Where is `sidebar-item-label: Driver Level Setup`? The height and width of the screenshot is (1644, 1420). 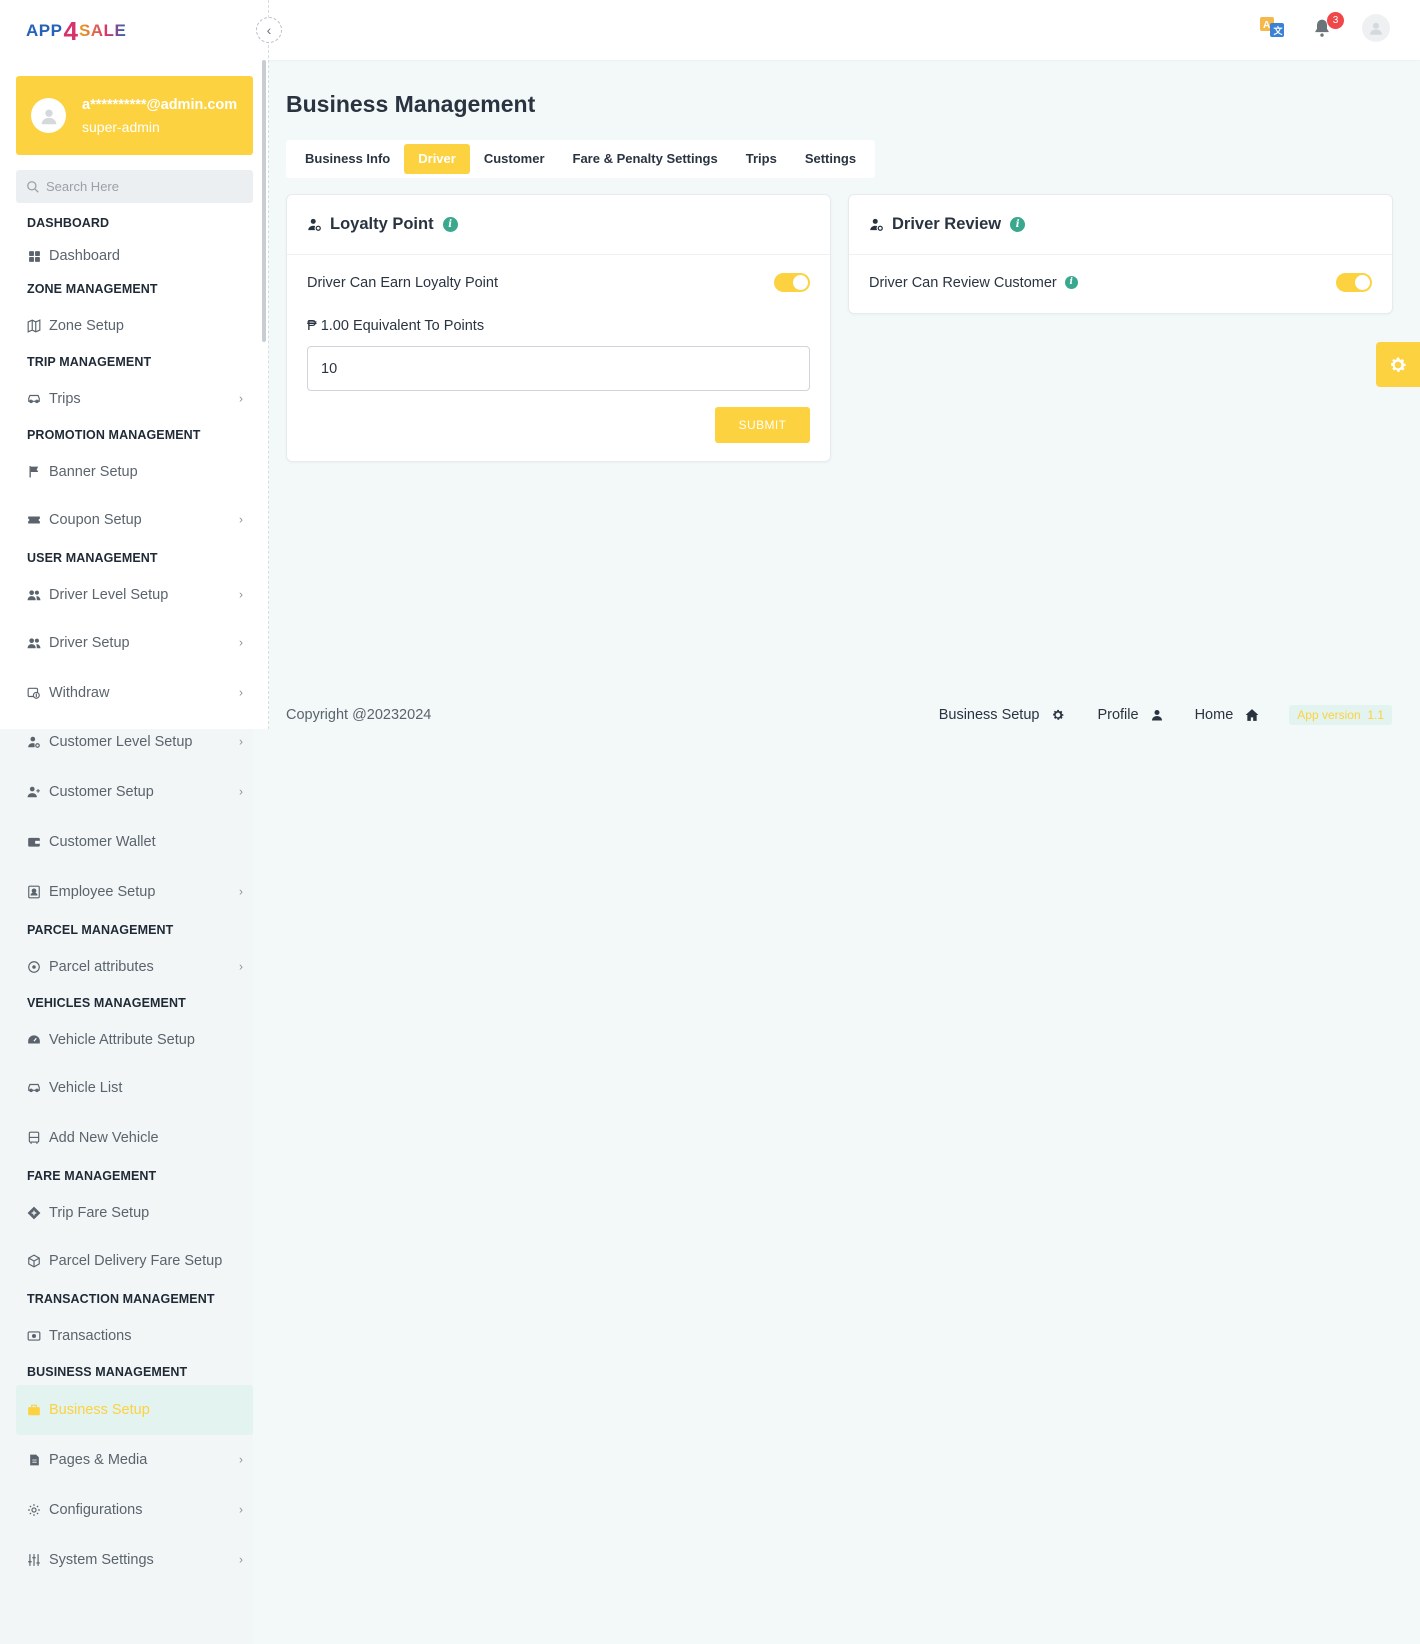
sidebar-item-label: Driver Level Setup is located at coordinates (109, 594).